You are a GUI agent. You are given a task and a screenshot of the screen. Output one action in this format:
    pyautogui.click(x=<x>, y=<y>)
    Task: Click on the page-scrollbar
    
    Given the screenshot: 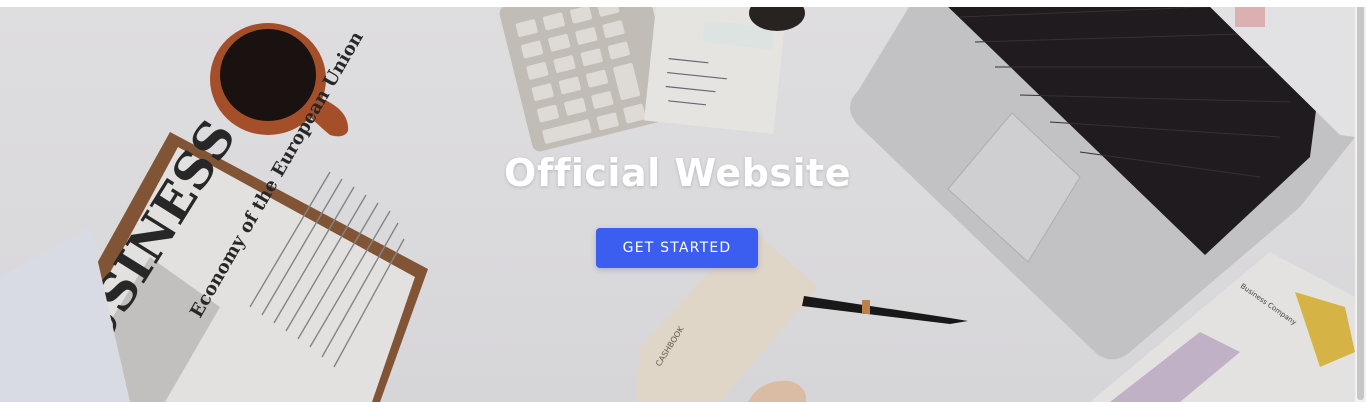 What is the action you would take?
    pyautogui.click(x=1360, y=201)
    